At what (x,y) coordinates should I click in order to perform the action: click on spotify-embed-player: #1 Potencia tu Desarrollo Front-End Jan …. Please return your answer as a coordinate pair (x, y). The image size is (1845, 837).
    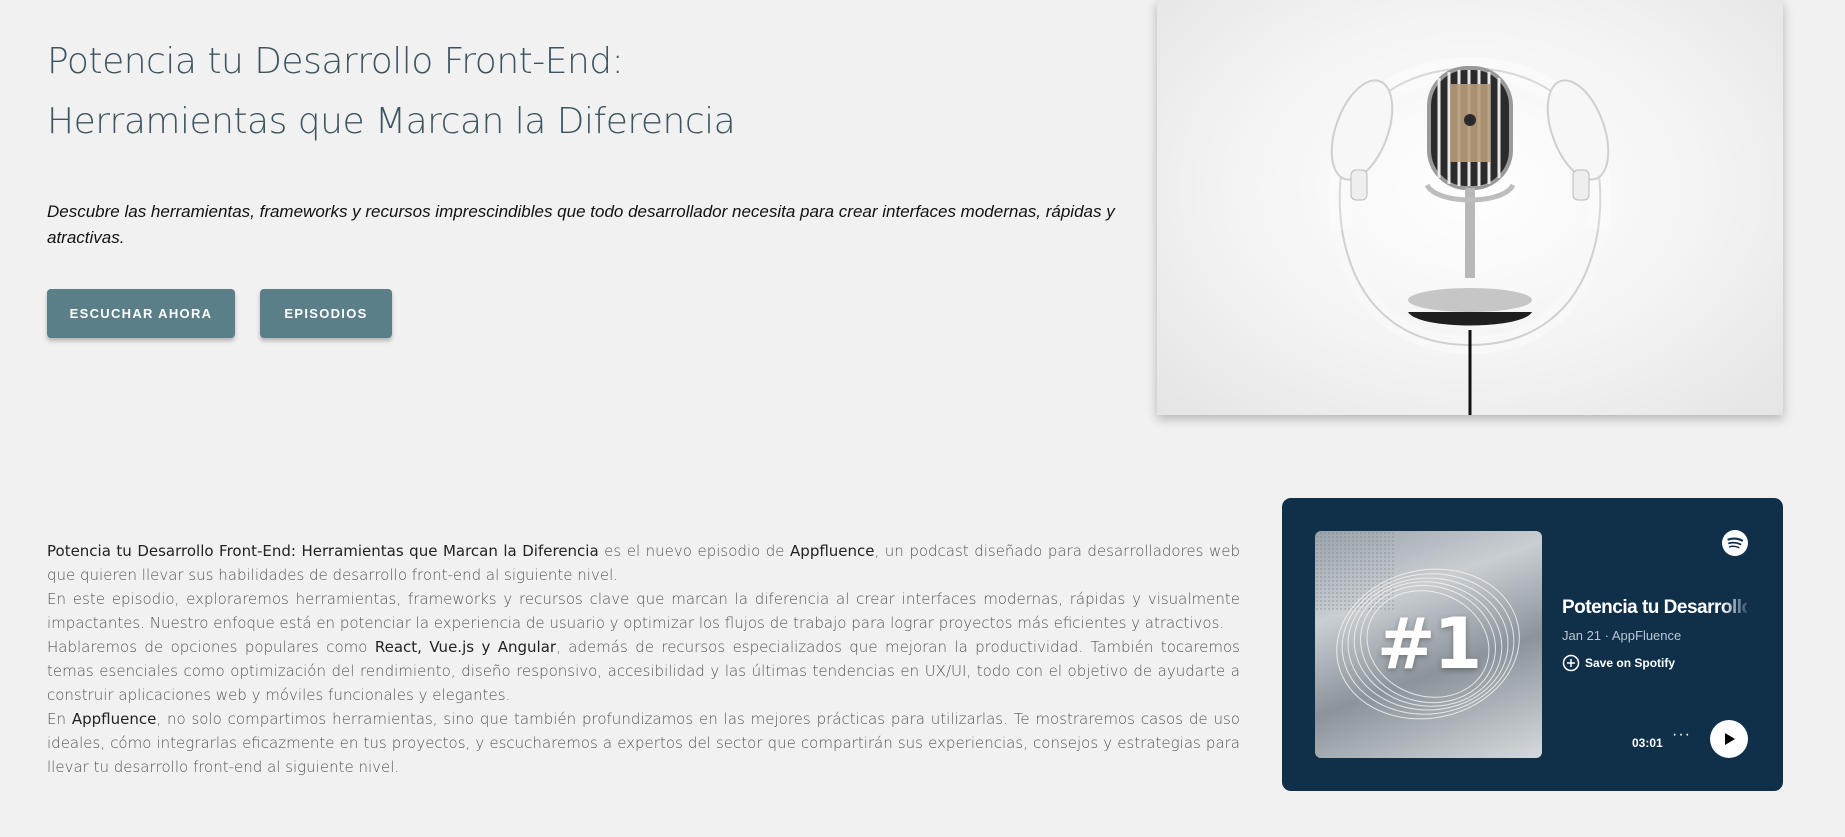
    Looking at the image, I should click on (1532, 644).